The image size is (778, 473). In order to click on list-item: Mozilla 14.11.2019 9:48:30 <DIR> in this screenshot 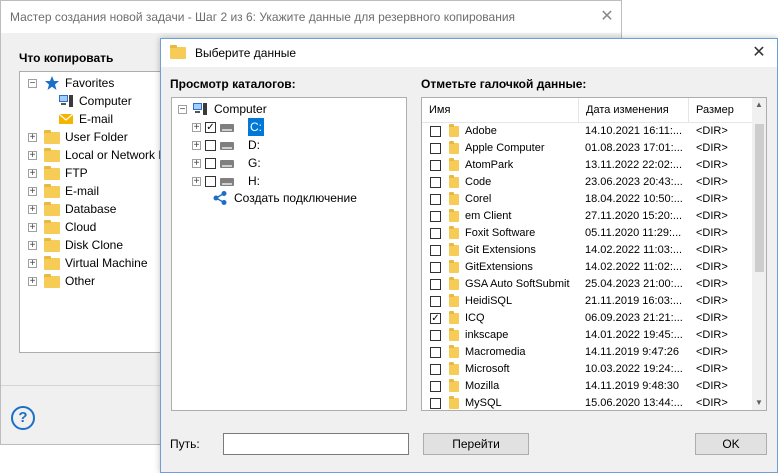, I will do `click(587, 386)`.